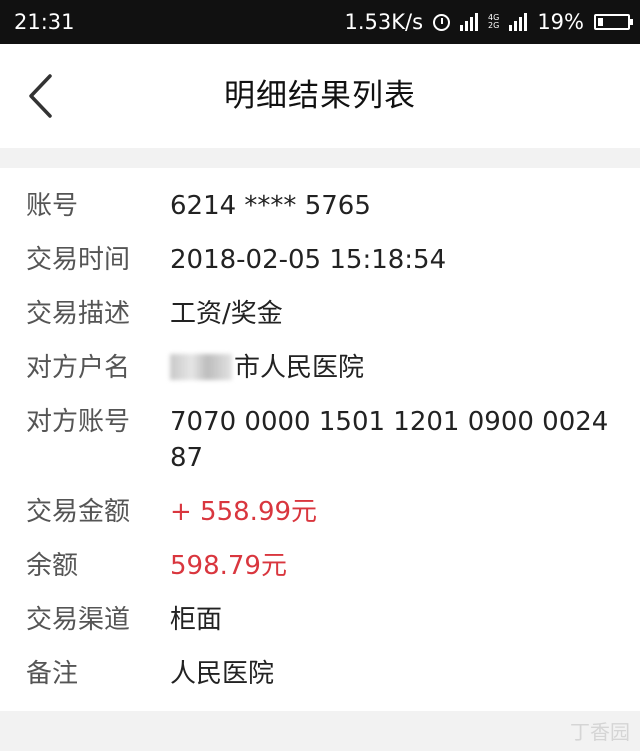  What do you see at coordinates (320, 512) in the screenshot?
I see `detail-row-amount: 交易金额 + 558.99元` at bounding box center [320, 512].